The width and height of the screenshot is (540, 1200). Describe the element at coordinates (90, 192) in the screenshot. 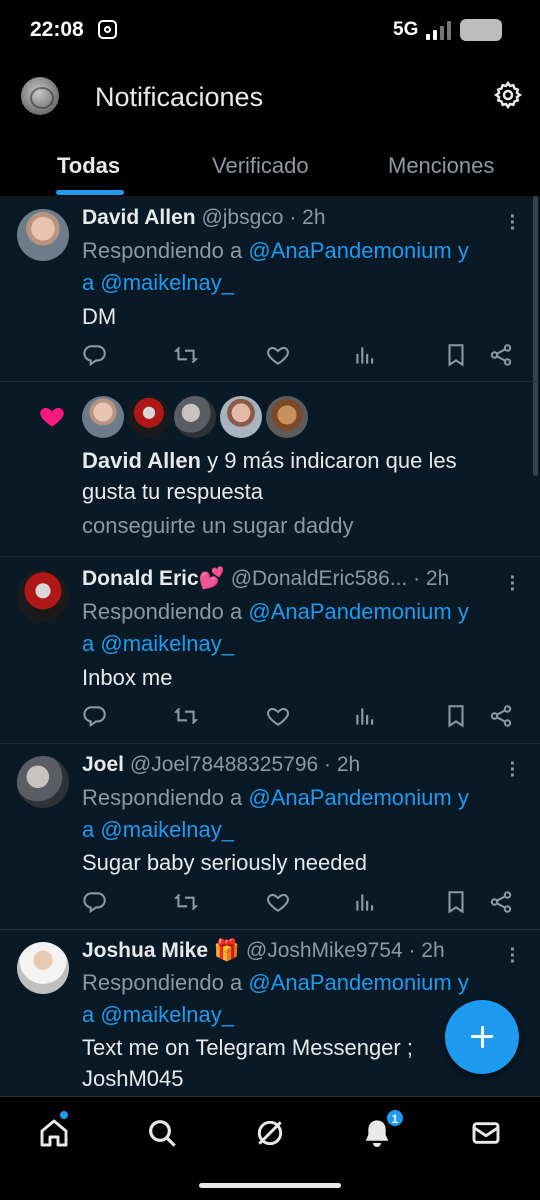

I see `active-tab-indicator` at that location.